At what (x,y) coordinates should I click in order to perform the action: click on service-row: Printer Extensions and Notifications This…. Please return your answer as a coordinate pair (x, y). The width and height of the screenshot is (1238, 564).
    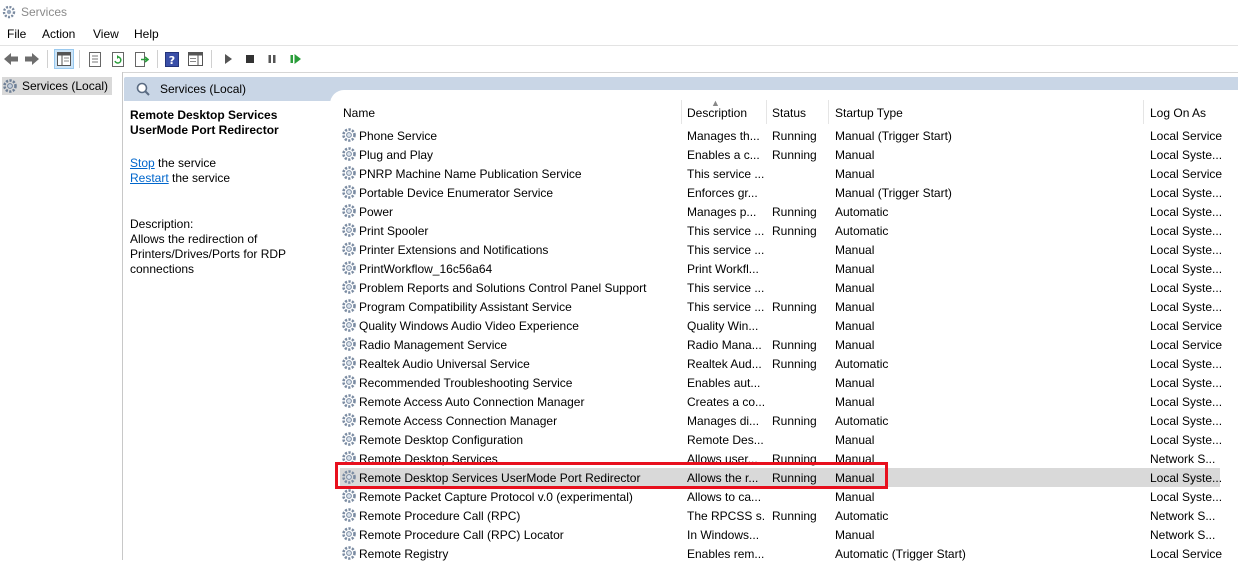
    Looking at the image, I should click on (781, 250).